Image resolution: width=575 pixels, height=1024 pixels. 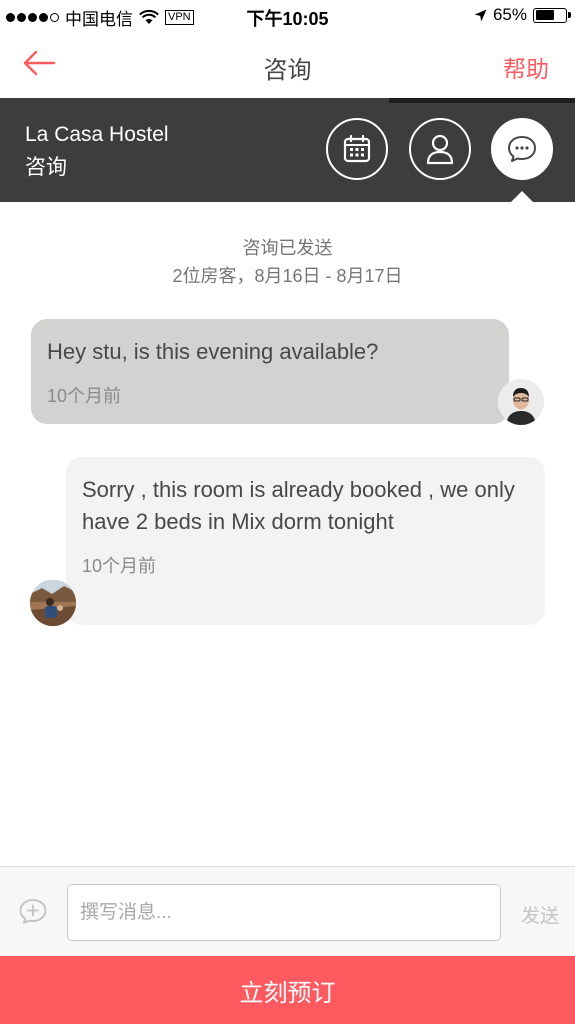 I want to click on chat-icon, so click(x=522, y=149).